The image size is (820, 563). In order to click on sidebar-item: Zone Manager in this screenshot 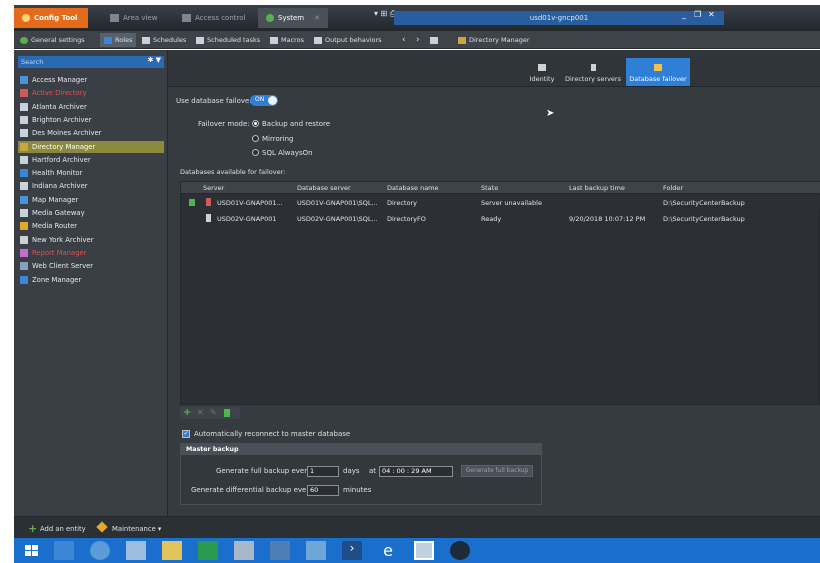, I will do `click(91, 280)`.